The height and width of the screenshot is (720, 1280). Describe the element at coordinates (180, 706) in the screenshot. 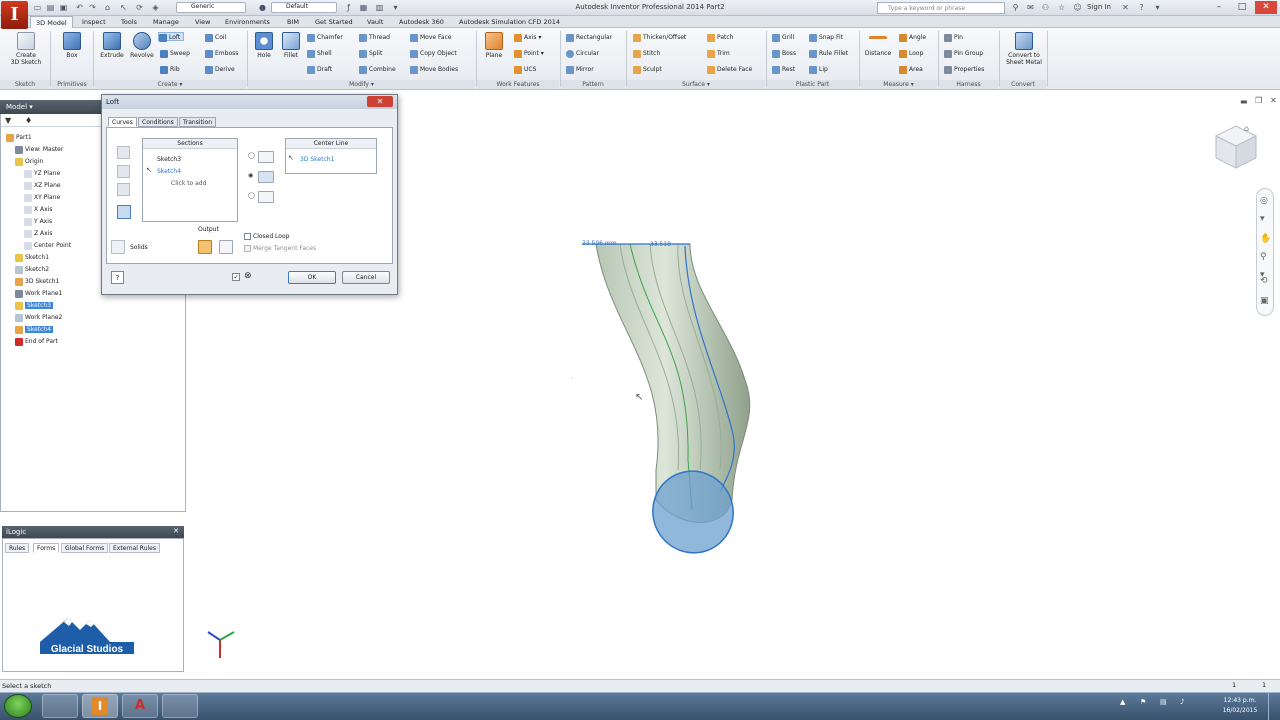

I see `taskbar-recorder-icon` at that location.